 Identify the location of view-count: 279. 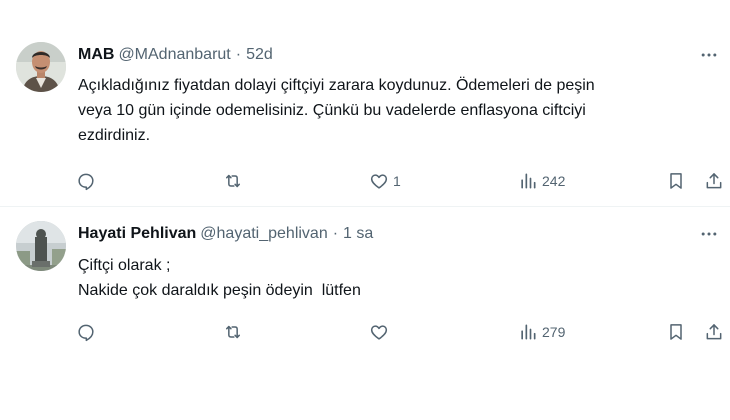
(554, 332).